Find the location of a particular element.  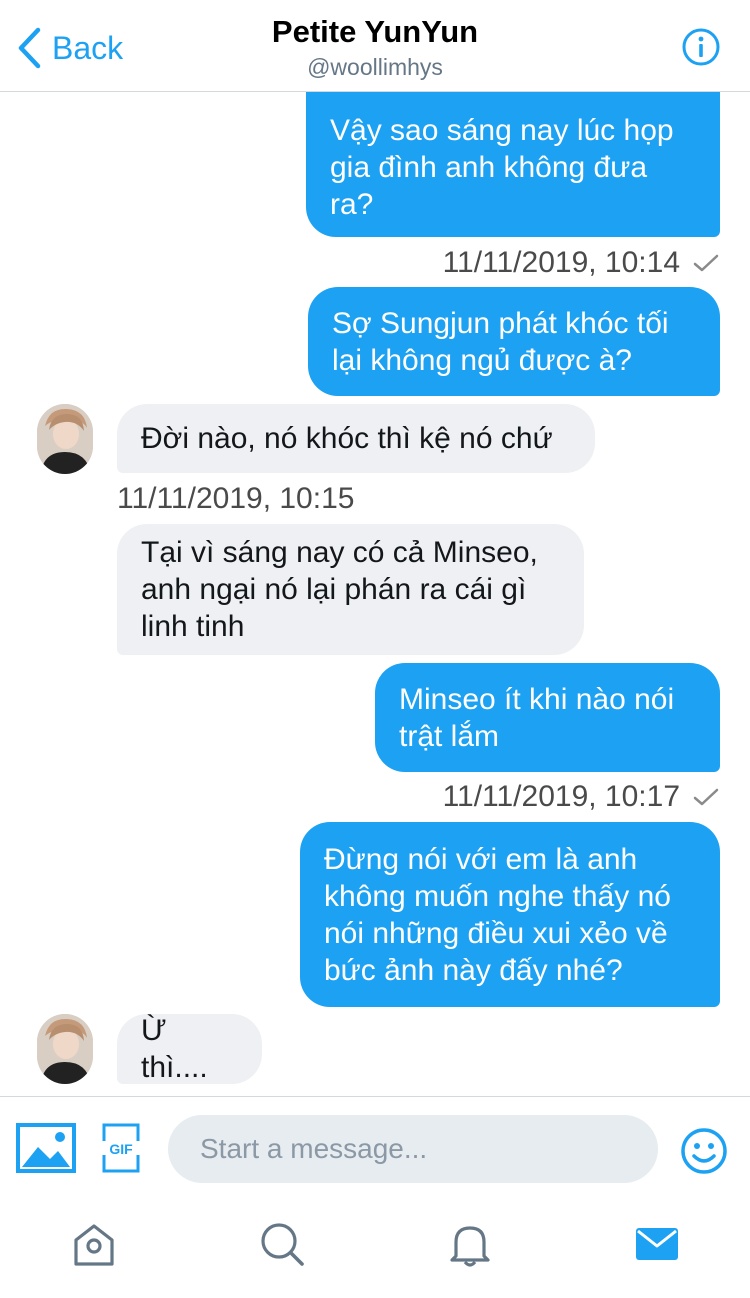

timestamp-text: 11/11/2019, 10:15 is located at coordinates (236, 498).